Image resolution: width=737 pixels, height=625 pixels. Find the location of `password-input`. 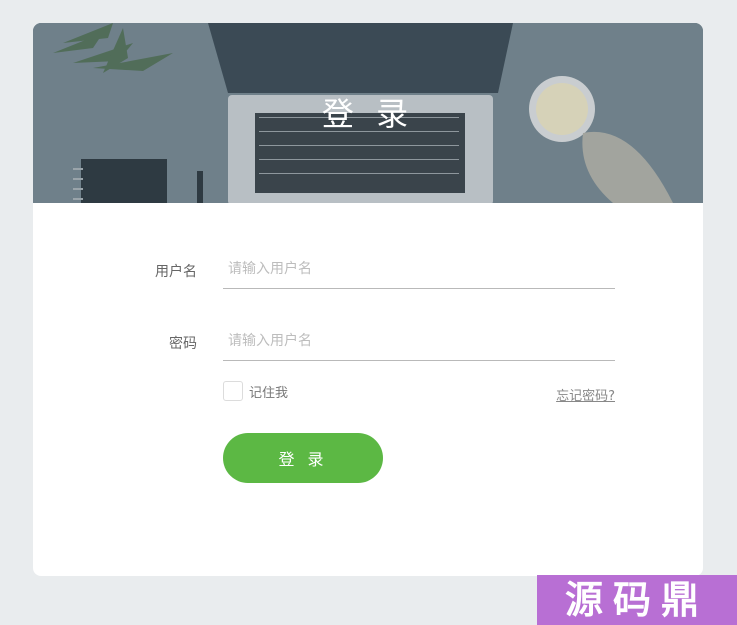

password-input is located at coordinates (419, 341).